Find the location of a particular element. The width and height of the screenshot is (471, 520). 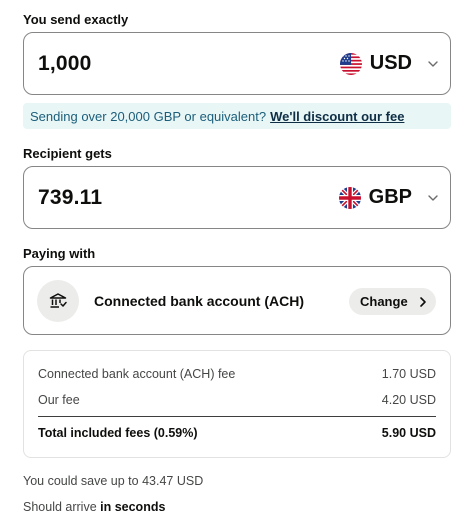

uk-flag-icon is located at coordinates (349, 197).